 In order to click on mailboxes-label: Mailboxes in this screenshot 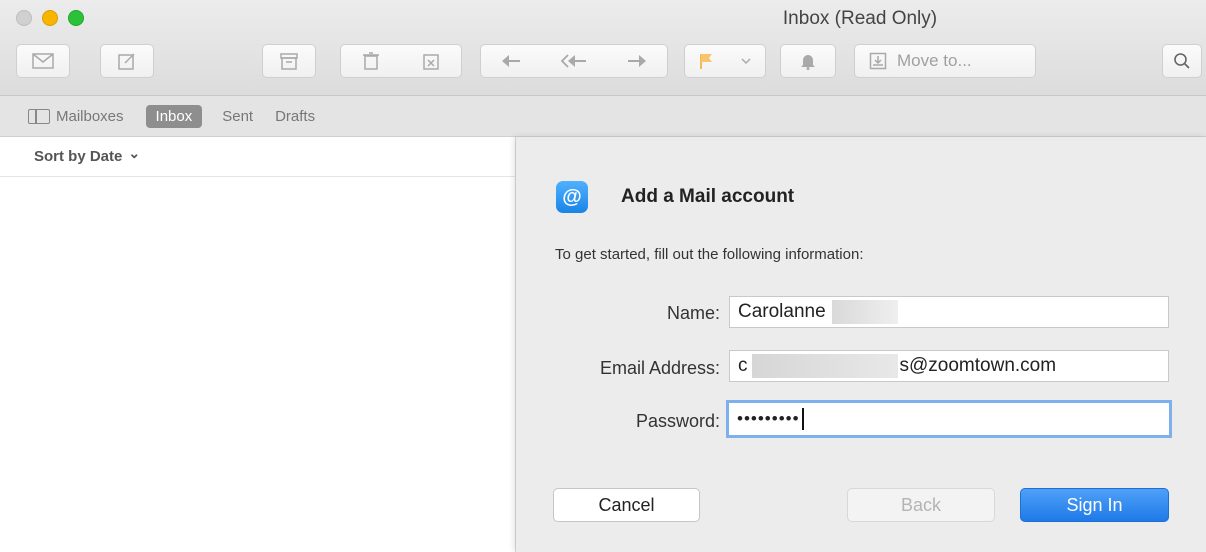, I will do `click(90, 116)`.